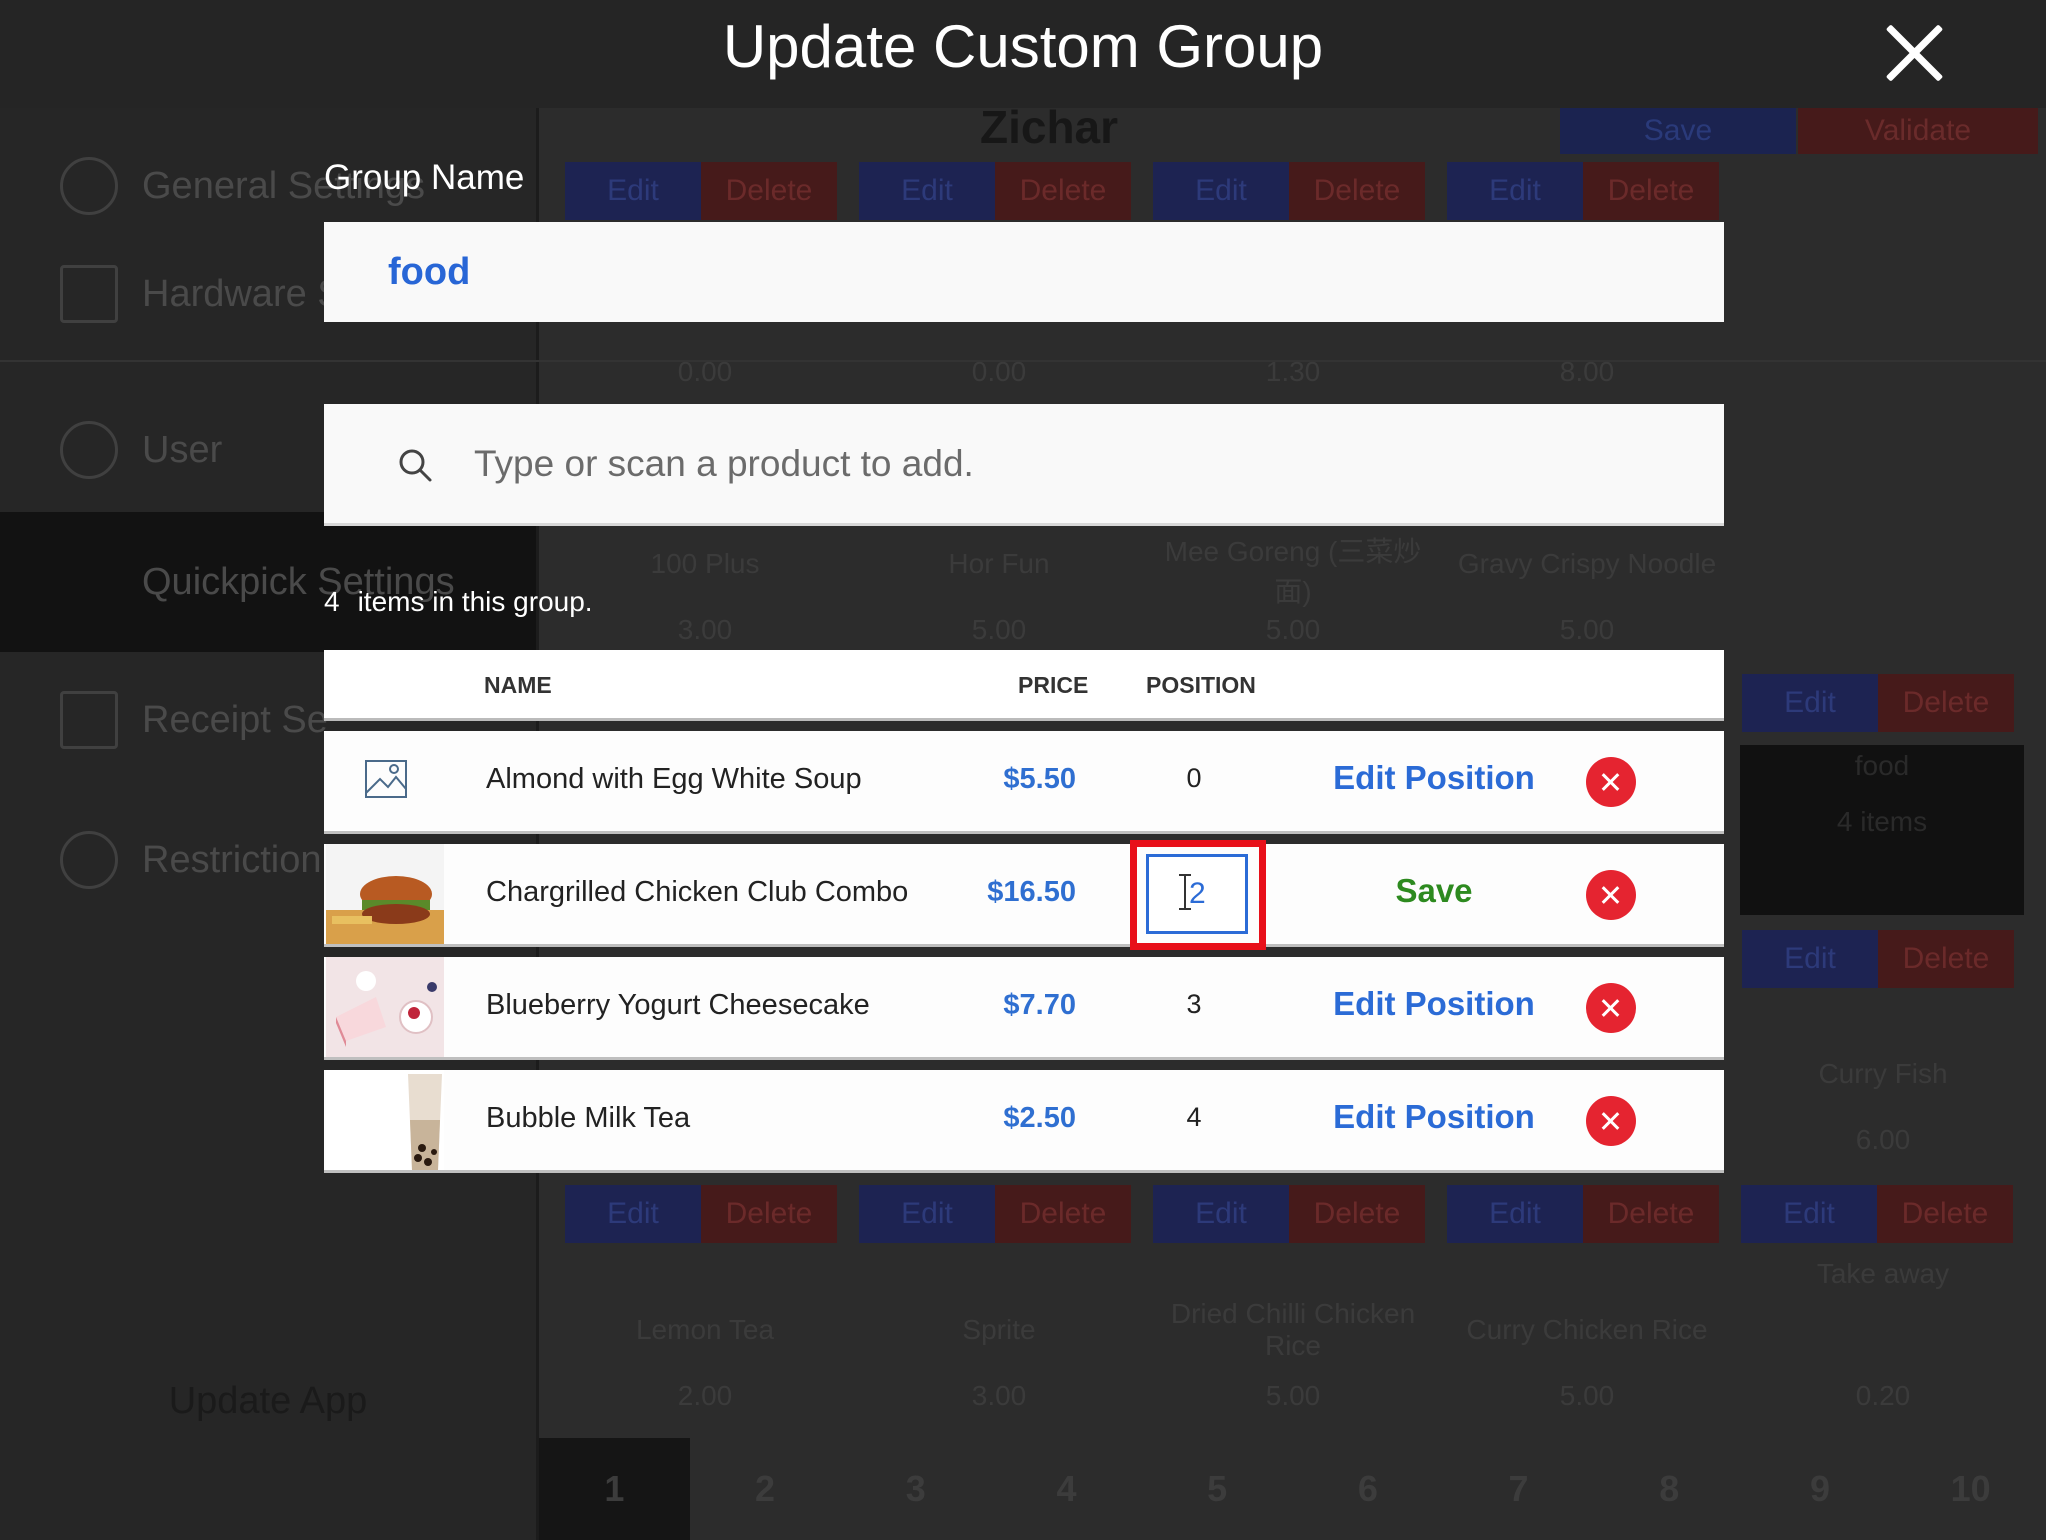  Describe the element at coordinates (1883, 1395) in the screenshot. I see `bg-price: 0.20` at that location.